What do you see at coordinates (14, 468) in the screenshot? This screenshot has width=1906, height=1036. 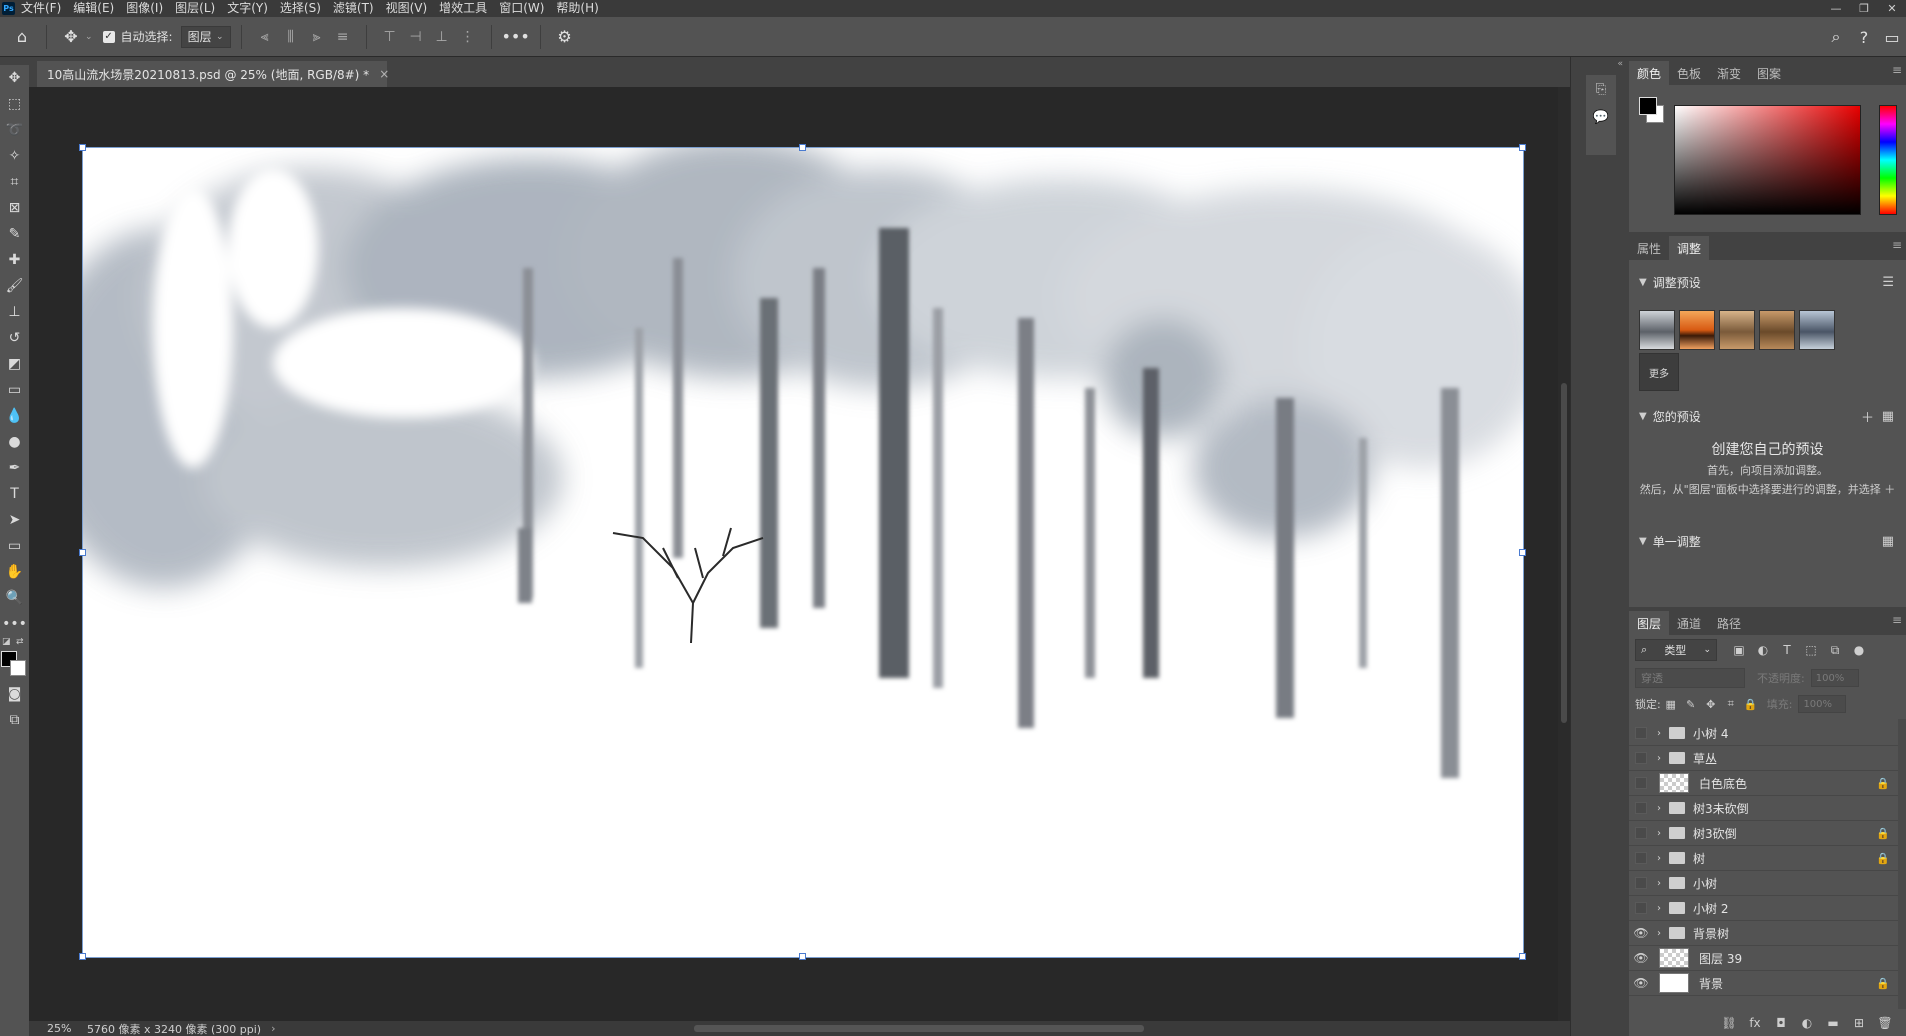 I see `pen-tool-icon: ✒` at bounding box center [14, 468].